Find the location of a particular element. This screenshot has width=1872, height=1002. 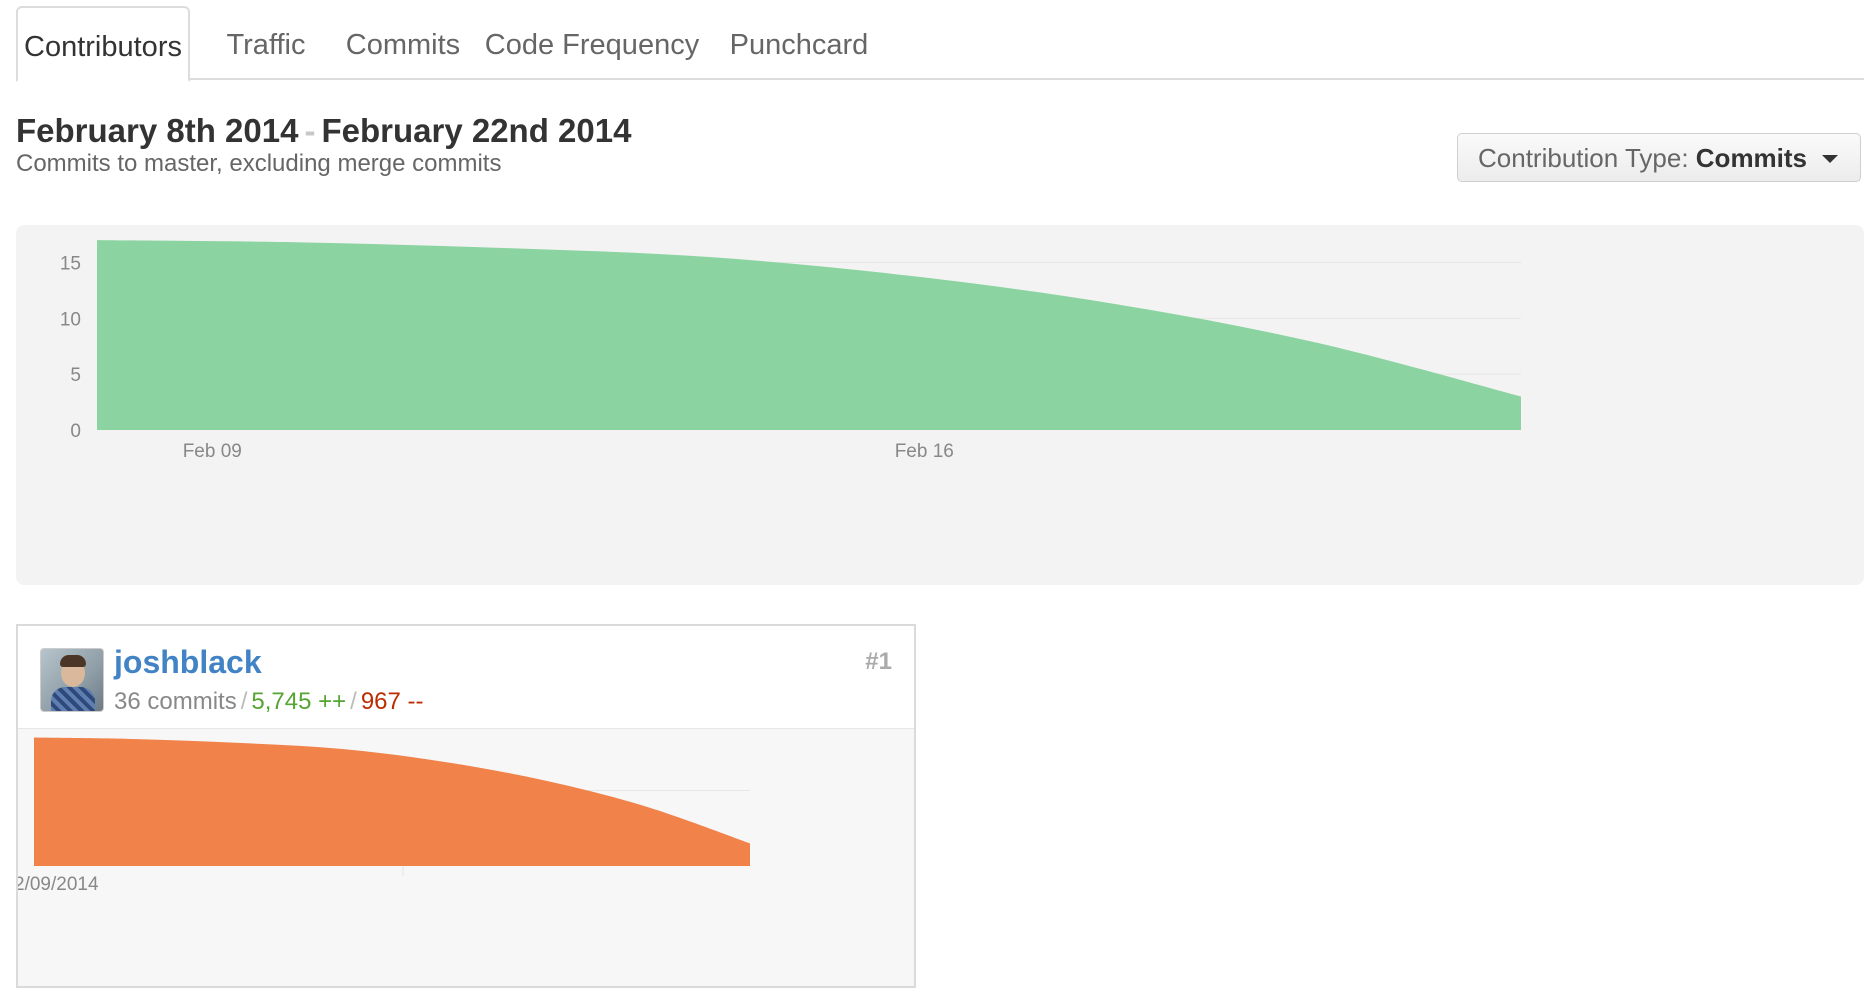

y-tick-label: 15 is located at coordinates (70, 264).